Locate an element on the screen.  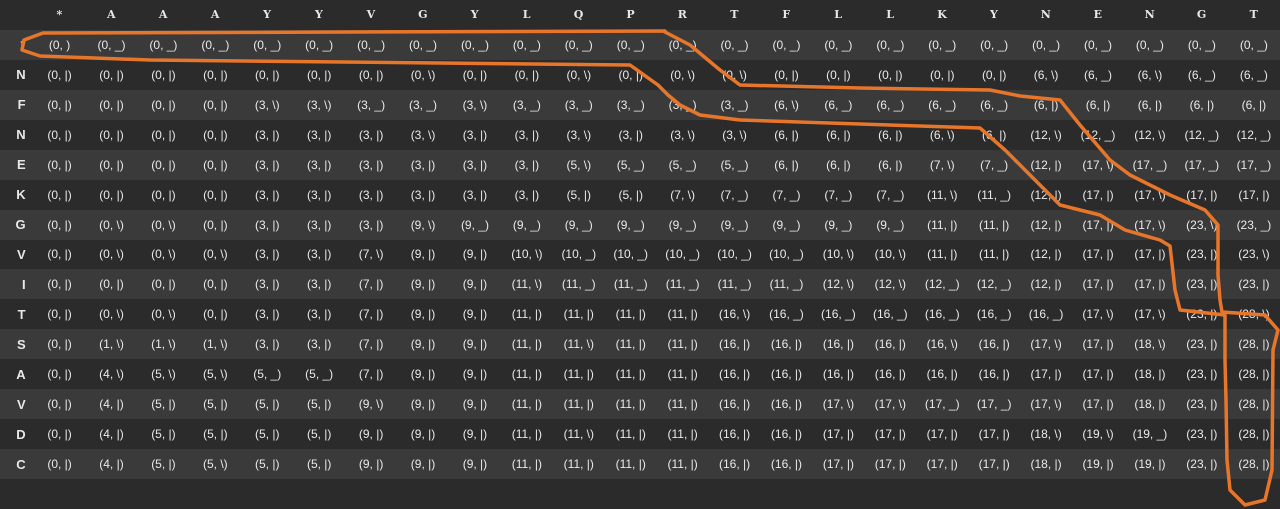
matrix-cell: (0, \) is located at coordinates (111, 224).